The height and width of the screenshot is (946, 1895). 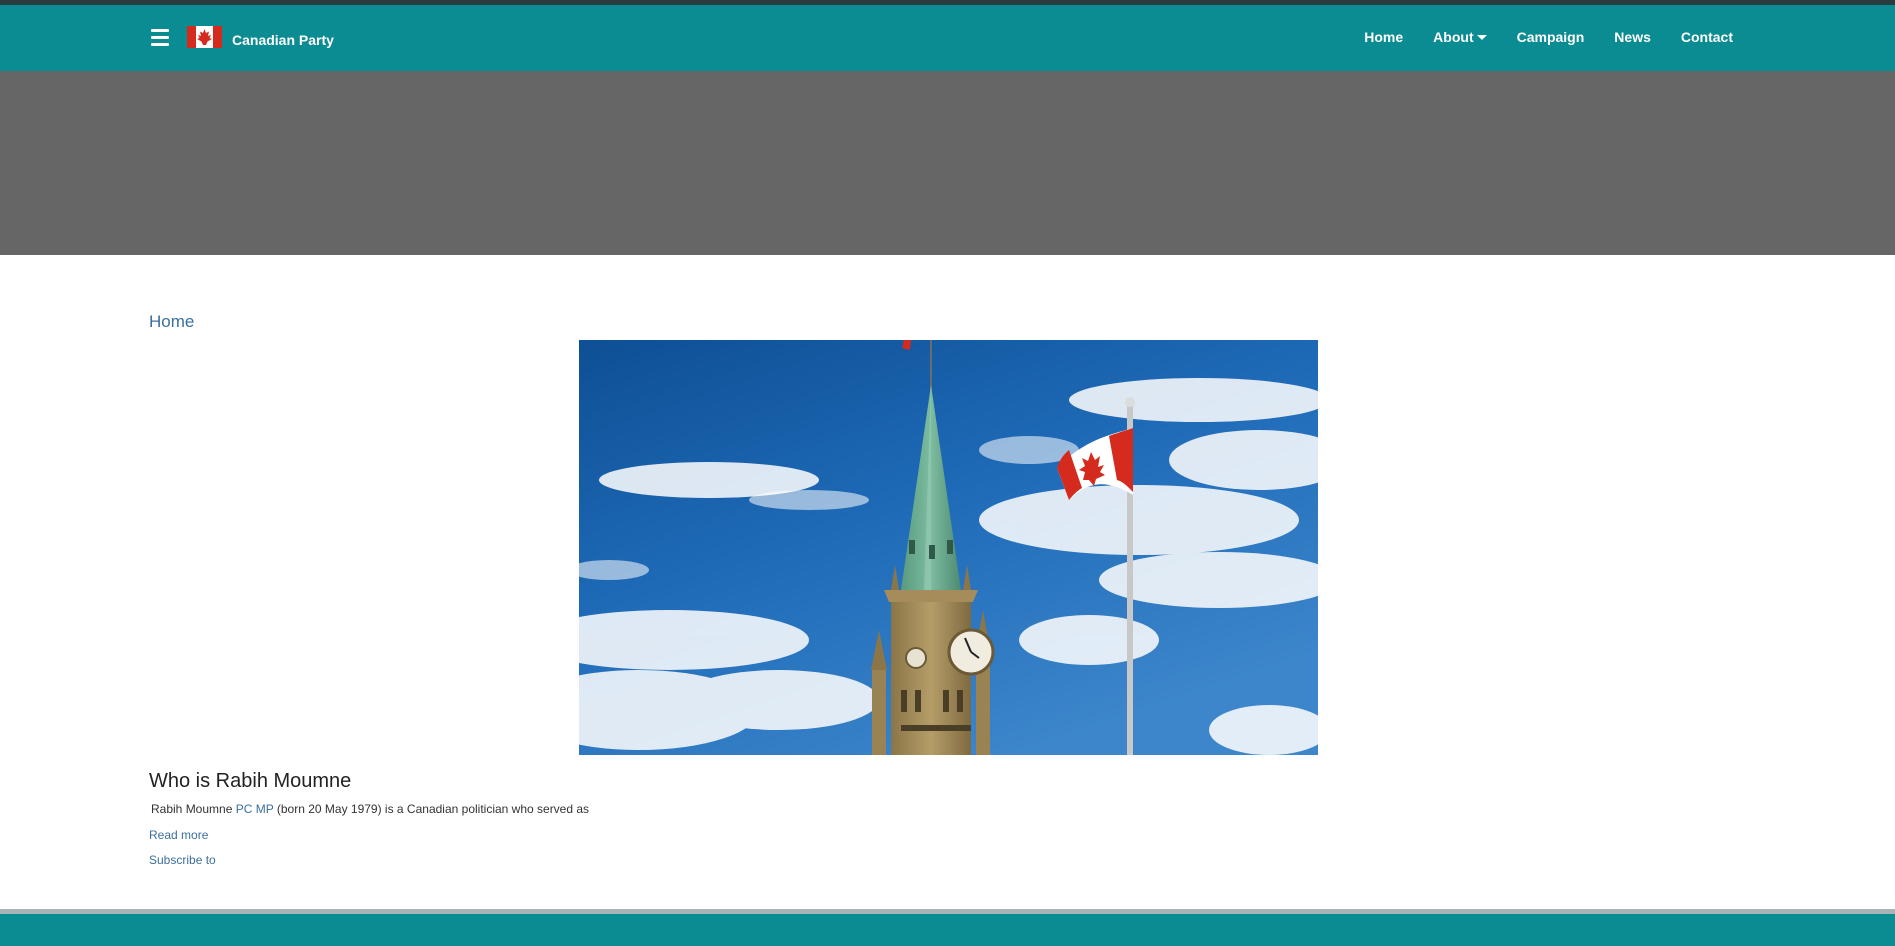 I want to click on caret-down-icon, so click(x=1481, y=37).